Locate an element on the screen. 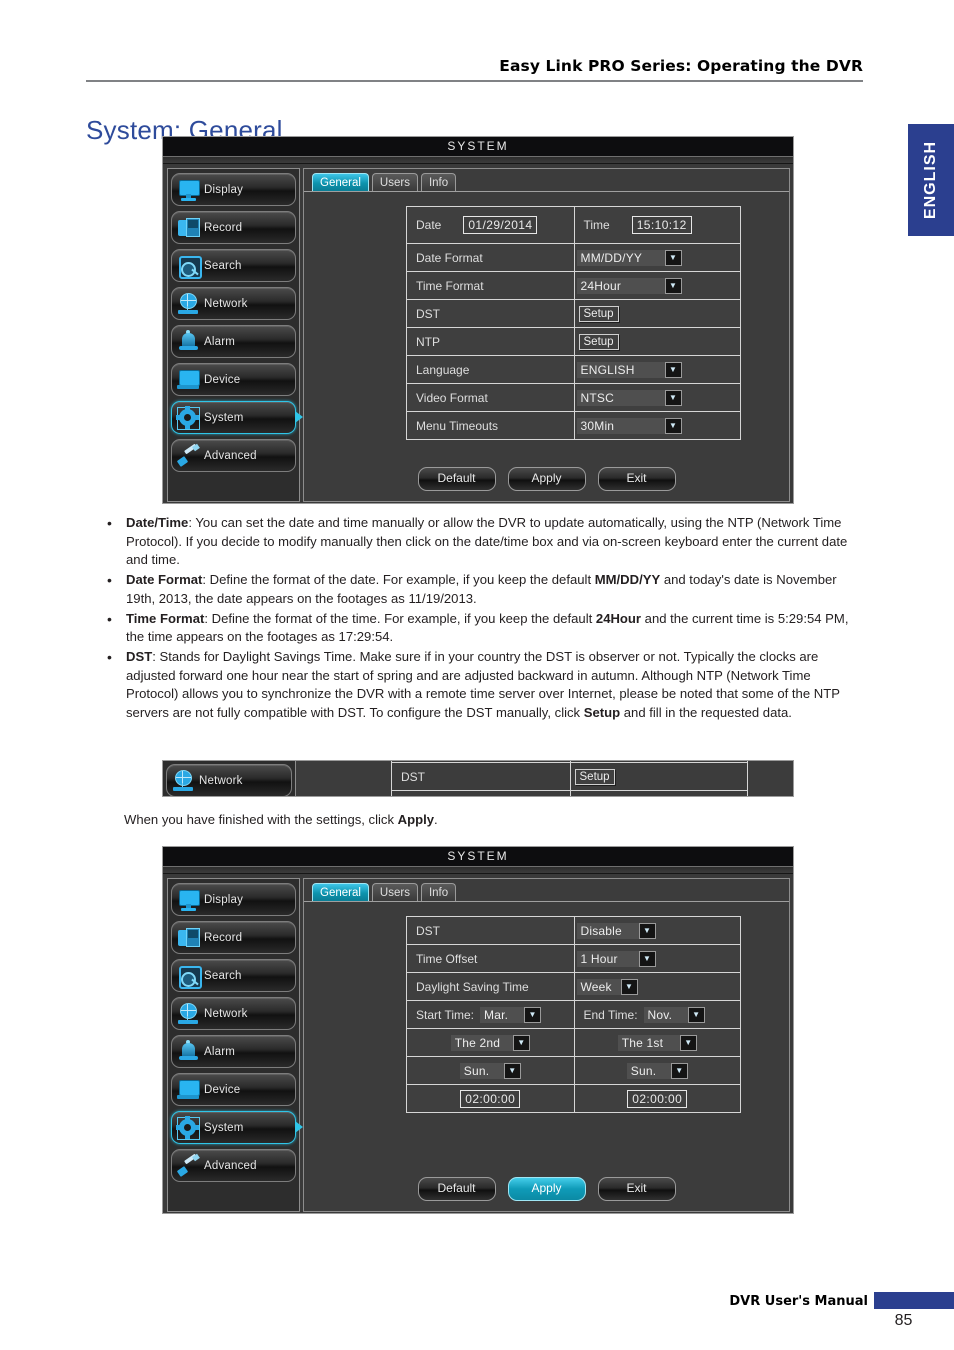 This screenshot has width=954, height=1350. start-month-select: Mar. ▼ is located at coordinates (511, 1014).